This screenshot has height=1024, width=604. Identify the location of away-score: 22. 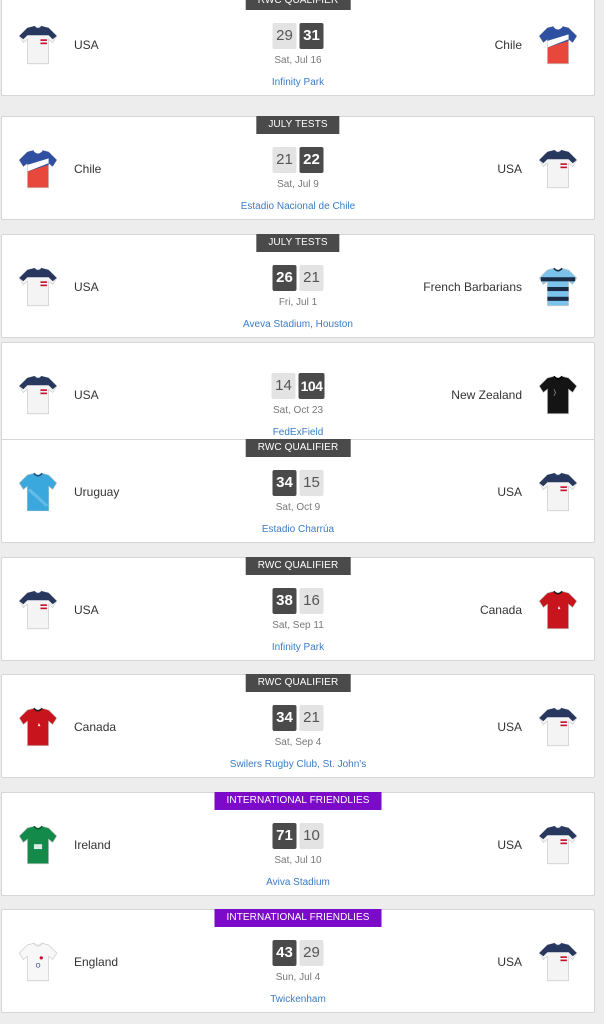
(311, 160).